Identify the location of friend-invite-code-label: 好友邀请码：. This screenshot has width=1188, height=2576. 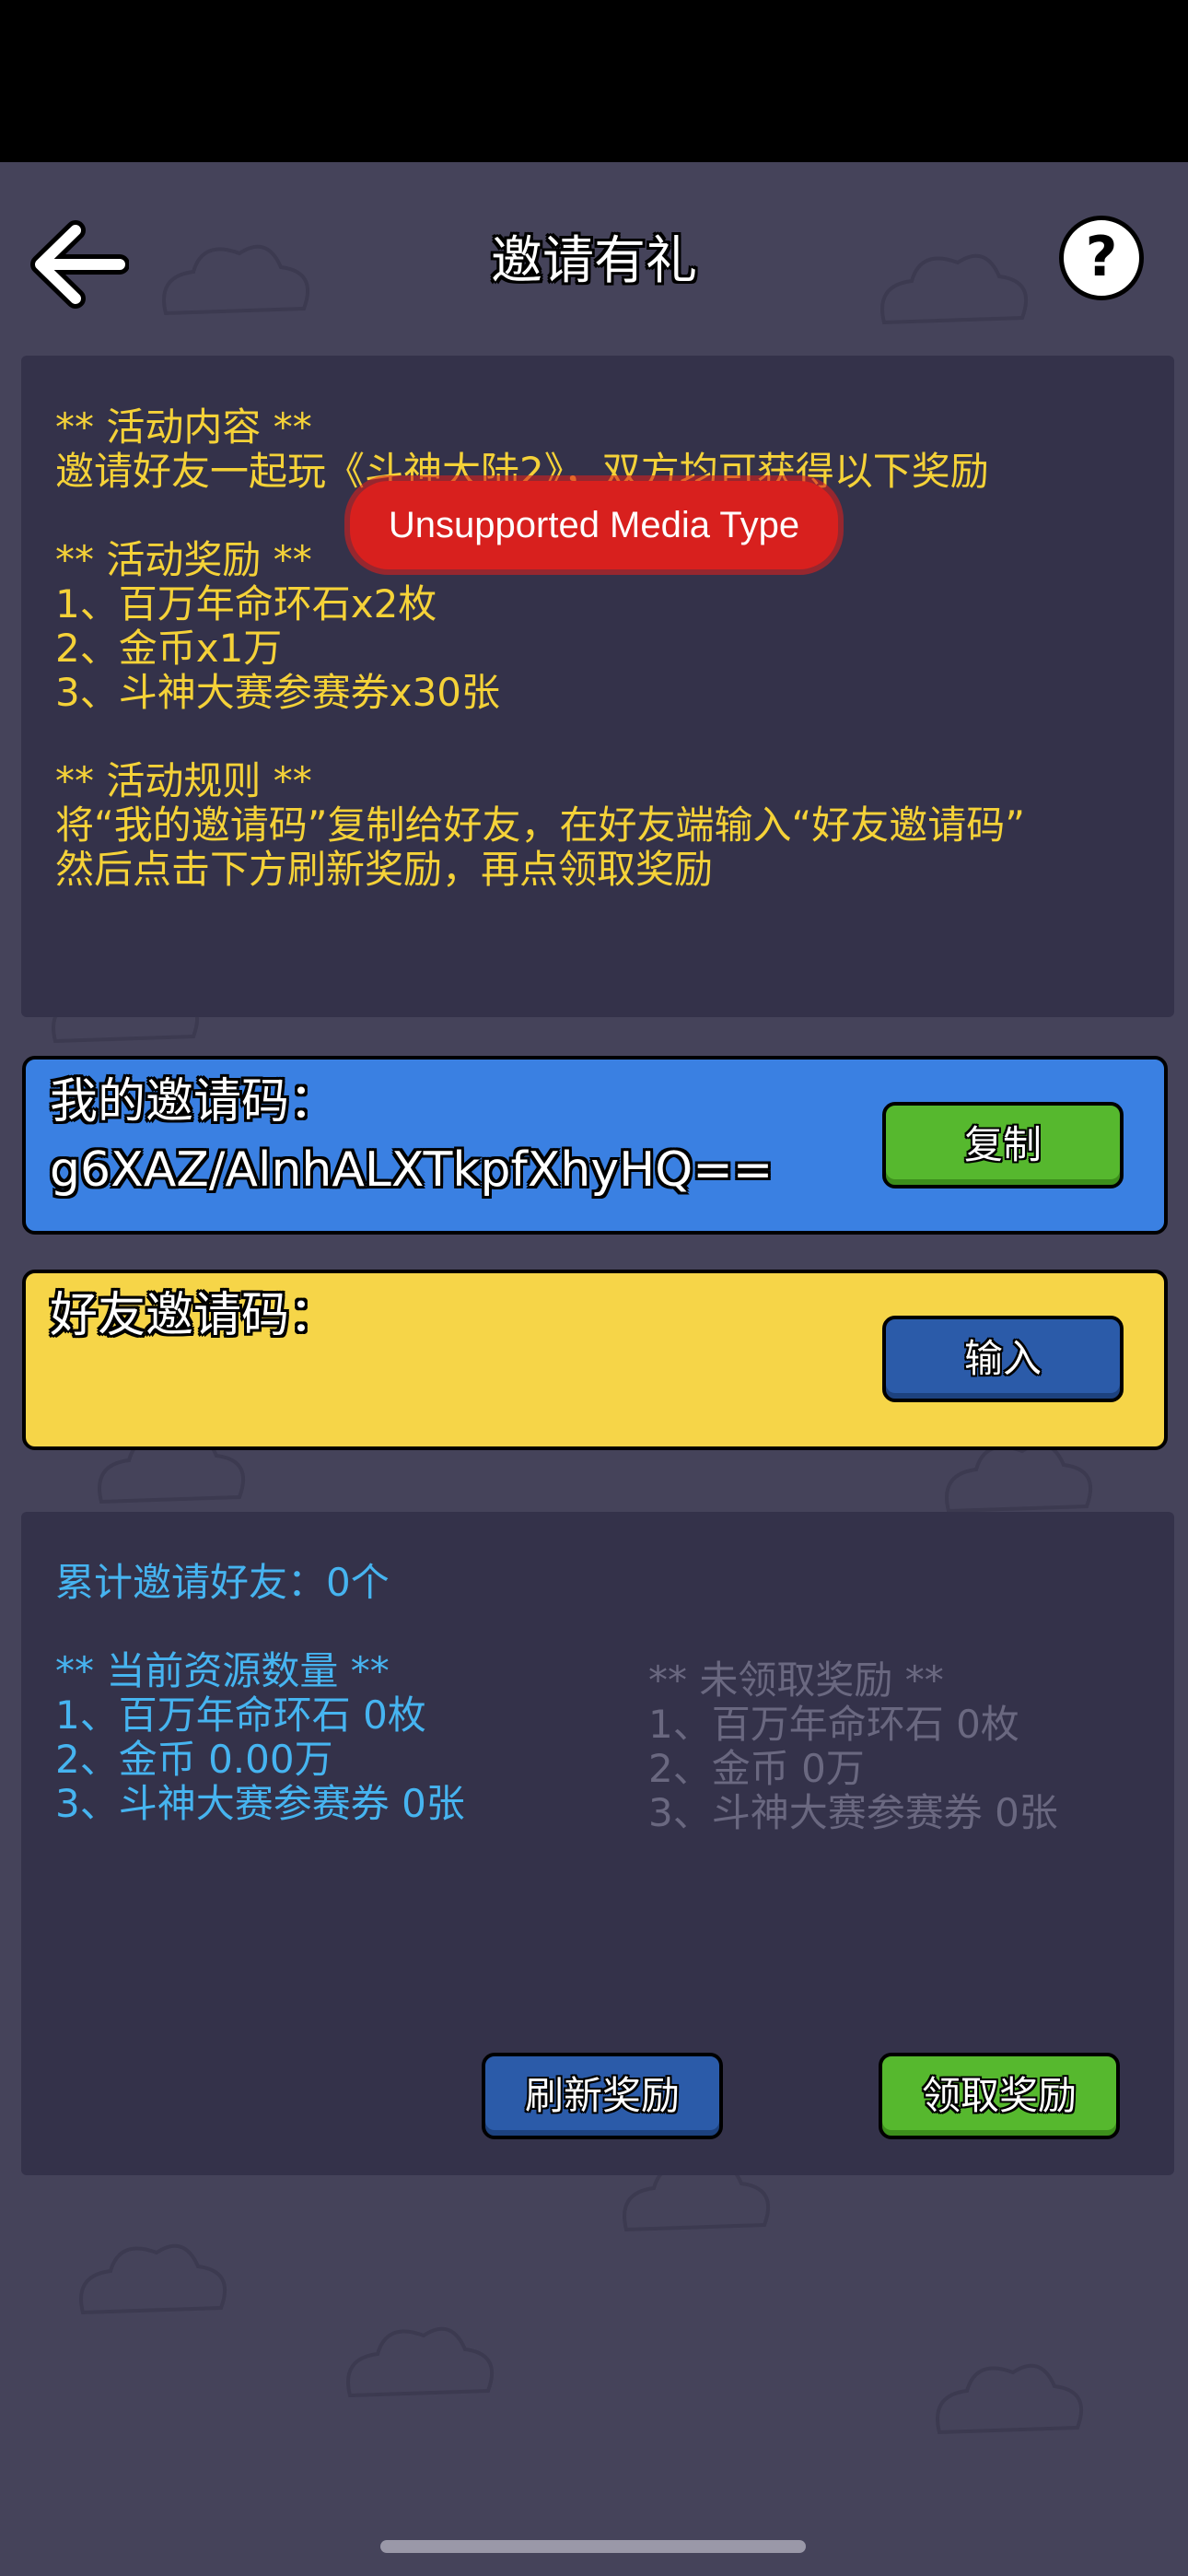
(194, 1315).